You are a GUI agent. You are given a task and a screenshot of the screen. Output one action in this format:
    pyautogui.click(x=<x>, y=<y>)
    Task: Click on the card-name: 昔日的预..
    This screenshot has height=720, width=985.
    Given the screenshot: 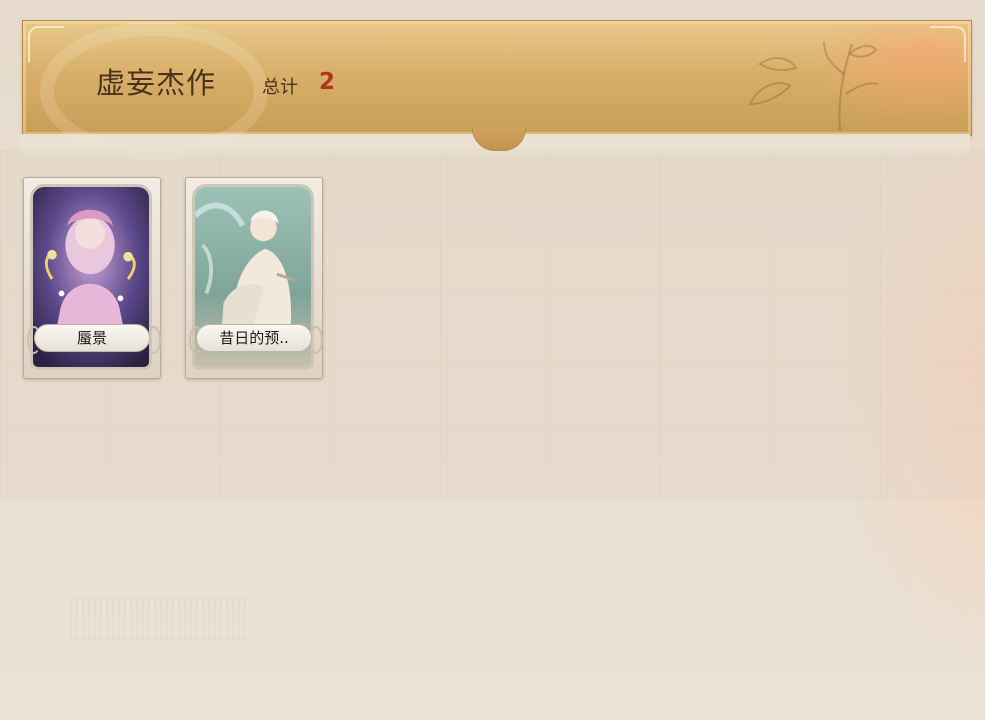 What is the action you would take?
    pyautogui.click(x=254, y=338)
    